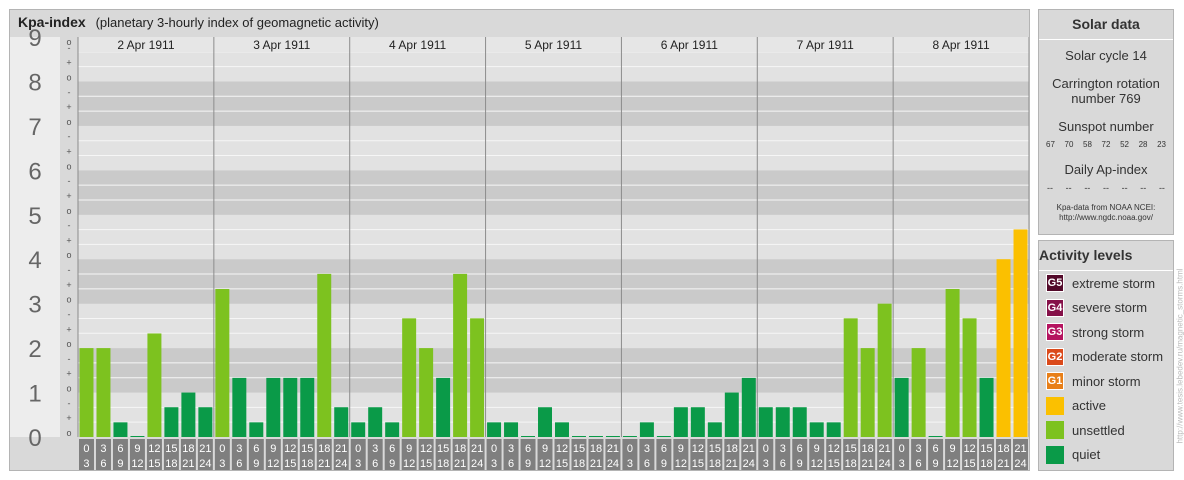 This screenshot has height=480, width=1184. What do you see at coordinates (34, 127) in the screenshot?
I see `y-tick-label: 7` at bounding box center [34, 127].